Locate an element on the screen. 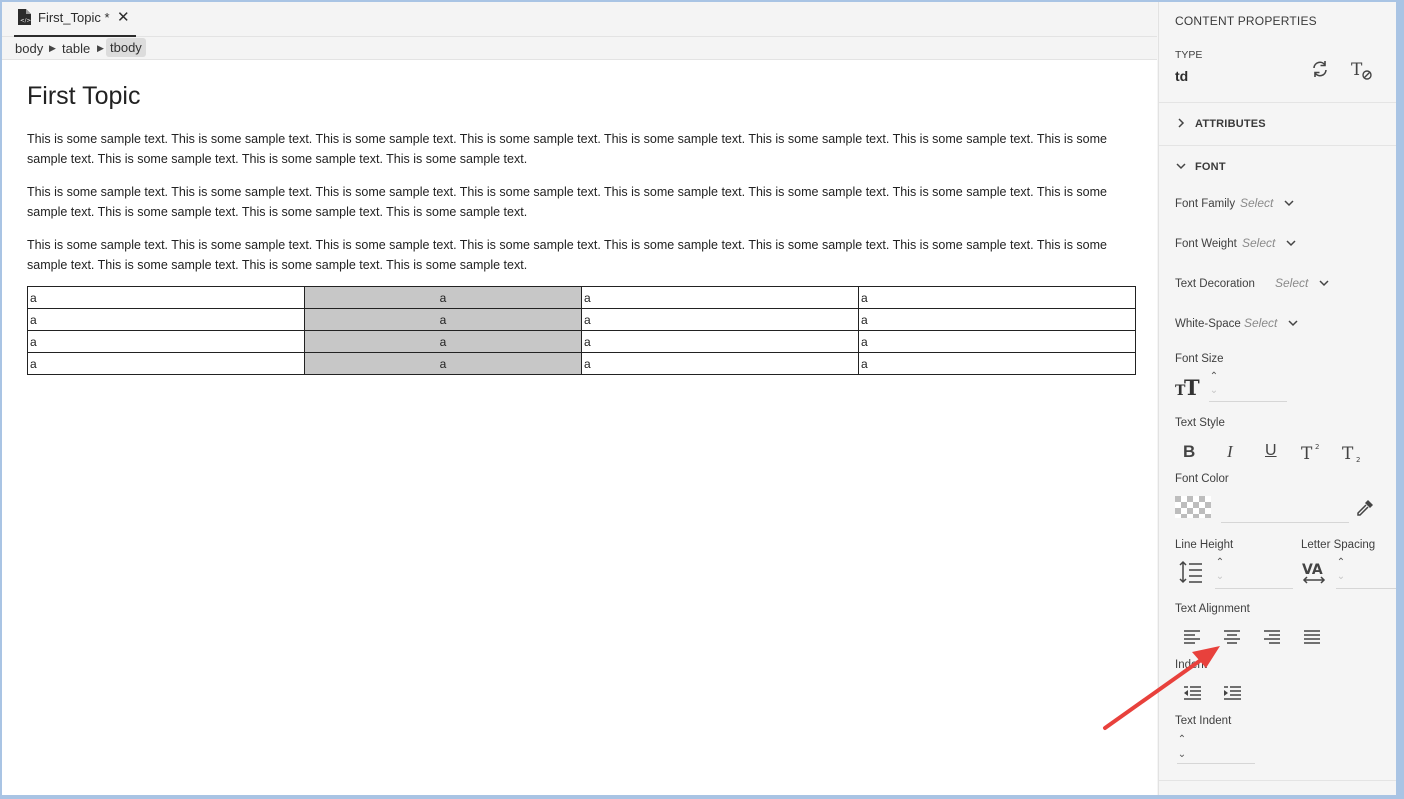 The width and height of the screenshot is (1404, 799). font-size-decrement: ⌄ is located at coordinates (1214, 391).